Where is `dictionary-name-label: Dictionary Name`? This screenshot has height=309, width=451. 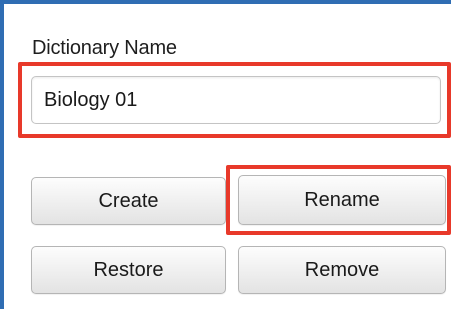
dictionary-name-label: Dictionary Name is located at coordinates (104, 48).